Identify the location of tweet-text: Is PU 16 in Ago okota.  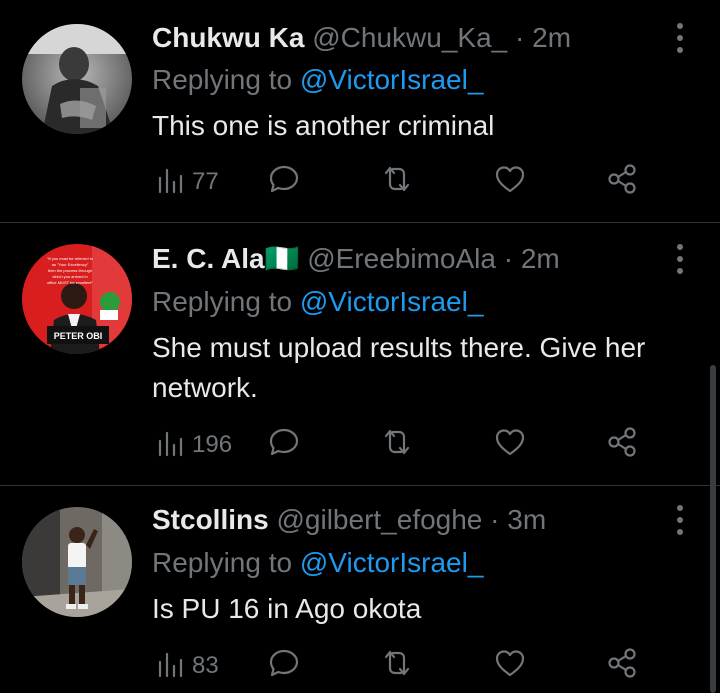
(287, 608).